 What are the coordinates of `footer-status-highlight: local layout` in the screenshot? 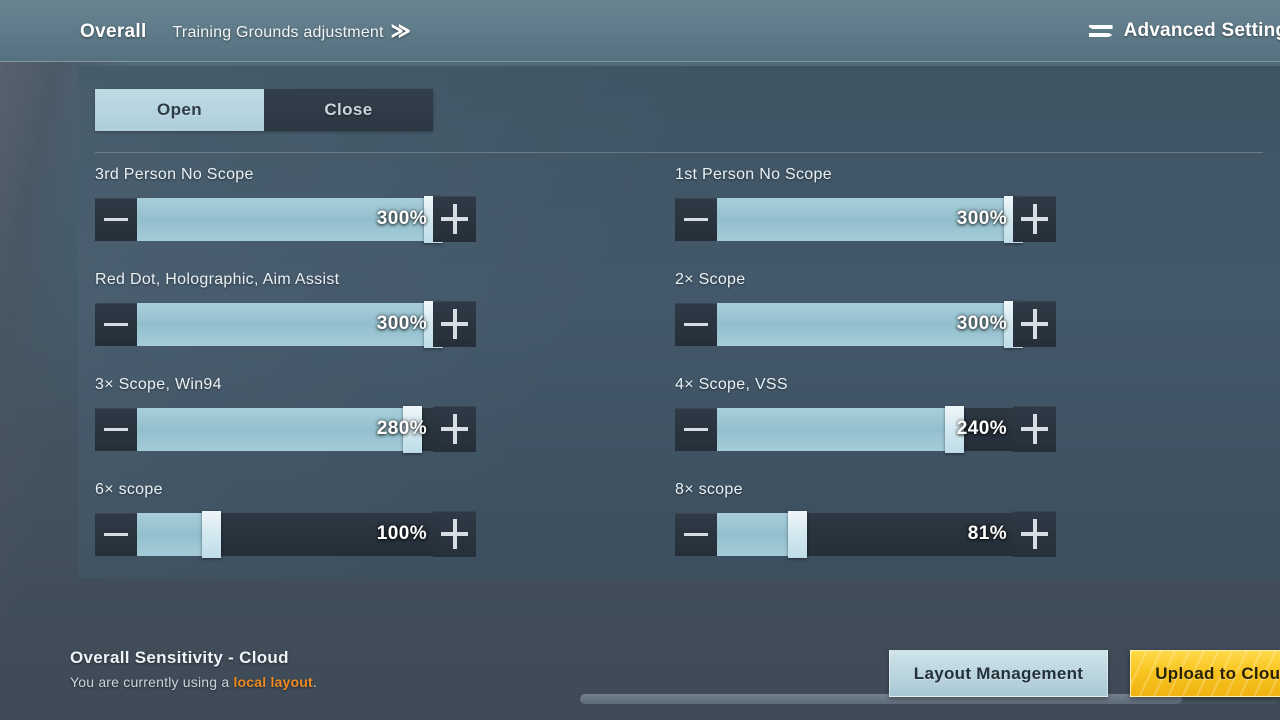 It's located at (273, 682).